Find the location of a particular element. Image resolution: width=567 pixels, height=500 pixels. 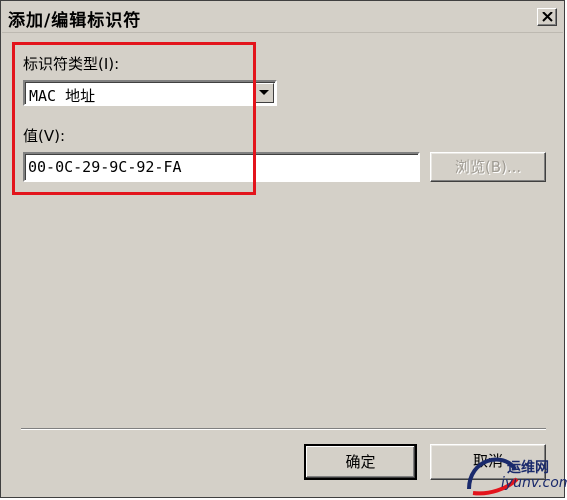

annotation-highlight-box is located at coordinates (134, 118).